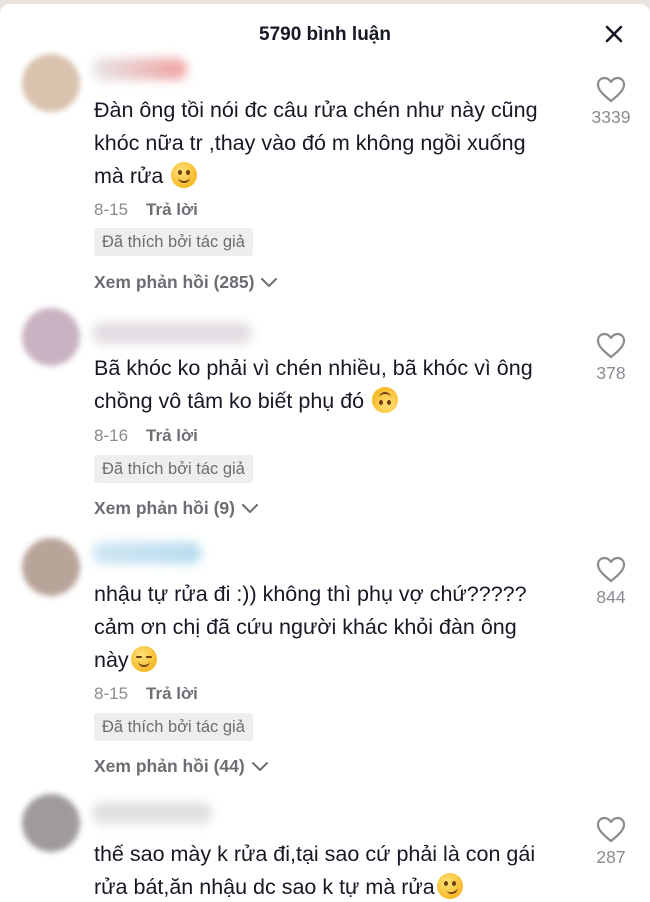 This screenshot has width=650, height=902. Describe the element at coordinates (229, 401) in the screenshot. I see `comment-line: chồng vô tâm ko biết phụ đó` at that location.